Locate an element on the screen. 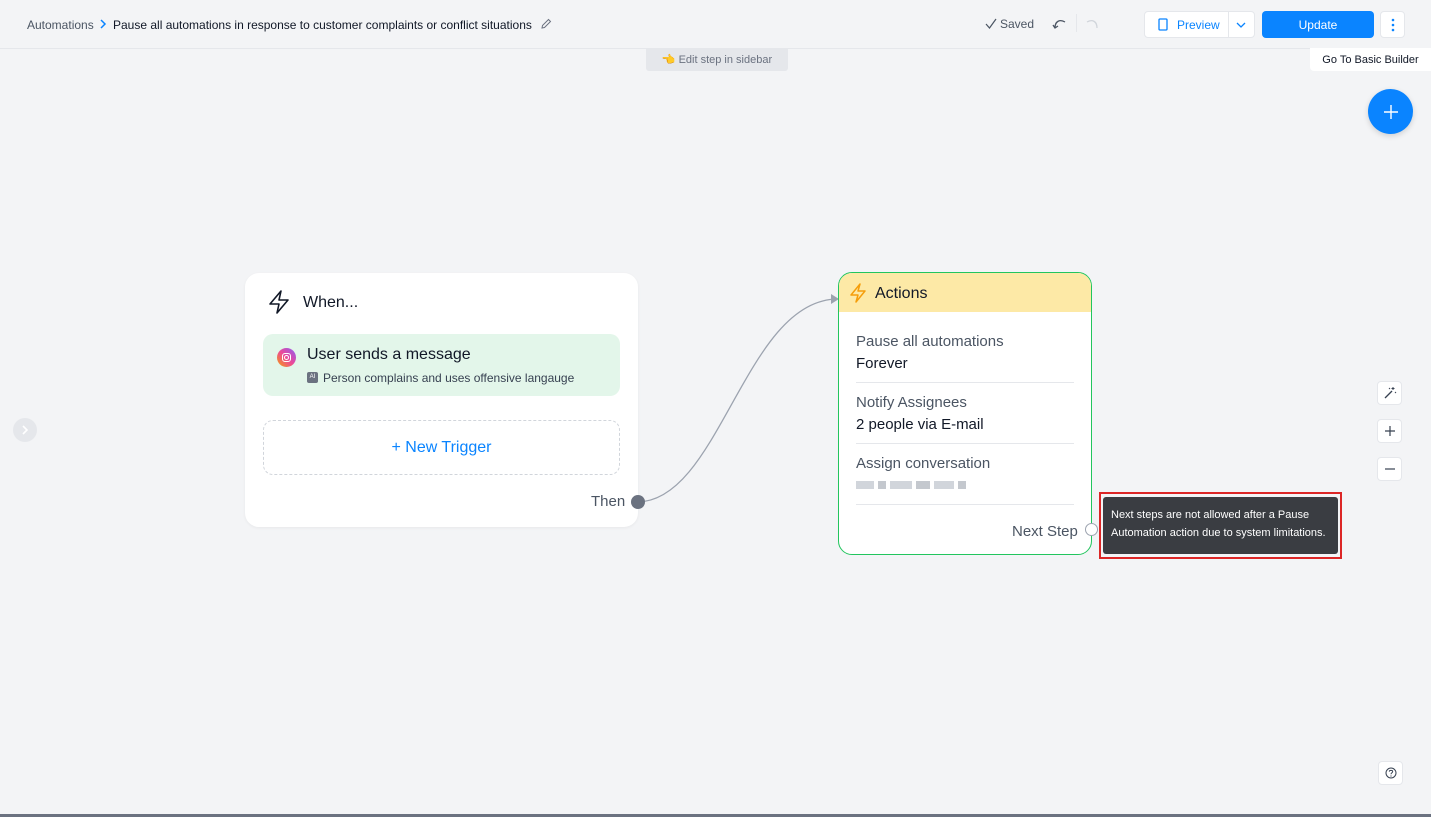 The height and width of the screenshot is (817, 1431). help-icon is located at coordinates (1390, 773).